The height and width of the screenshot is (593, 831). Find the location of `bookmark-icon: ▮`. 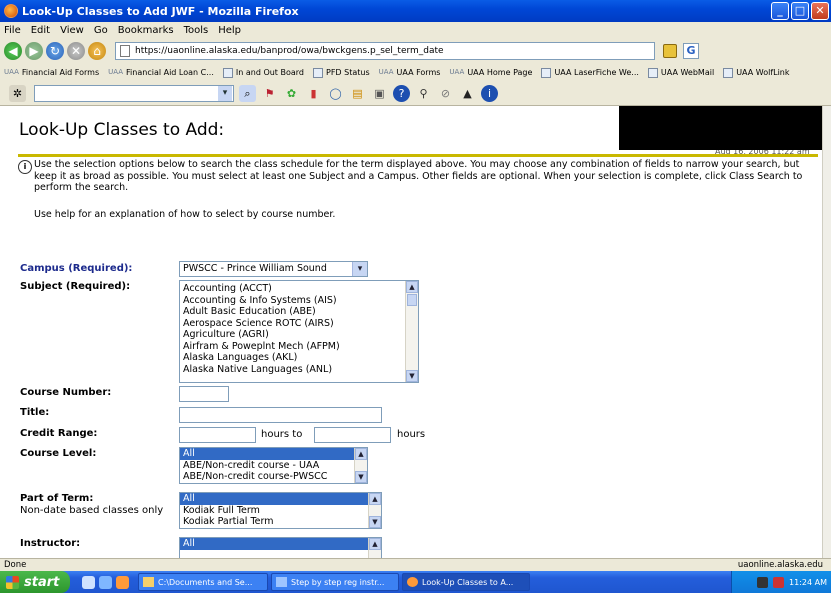

bookmark-icon: ▮ is located at coordinates (313, 93).